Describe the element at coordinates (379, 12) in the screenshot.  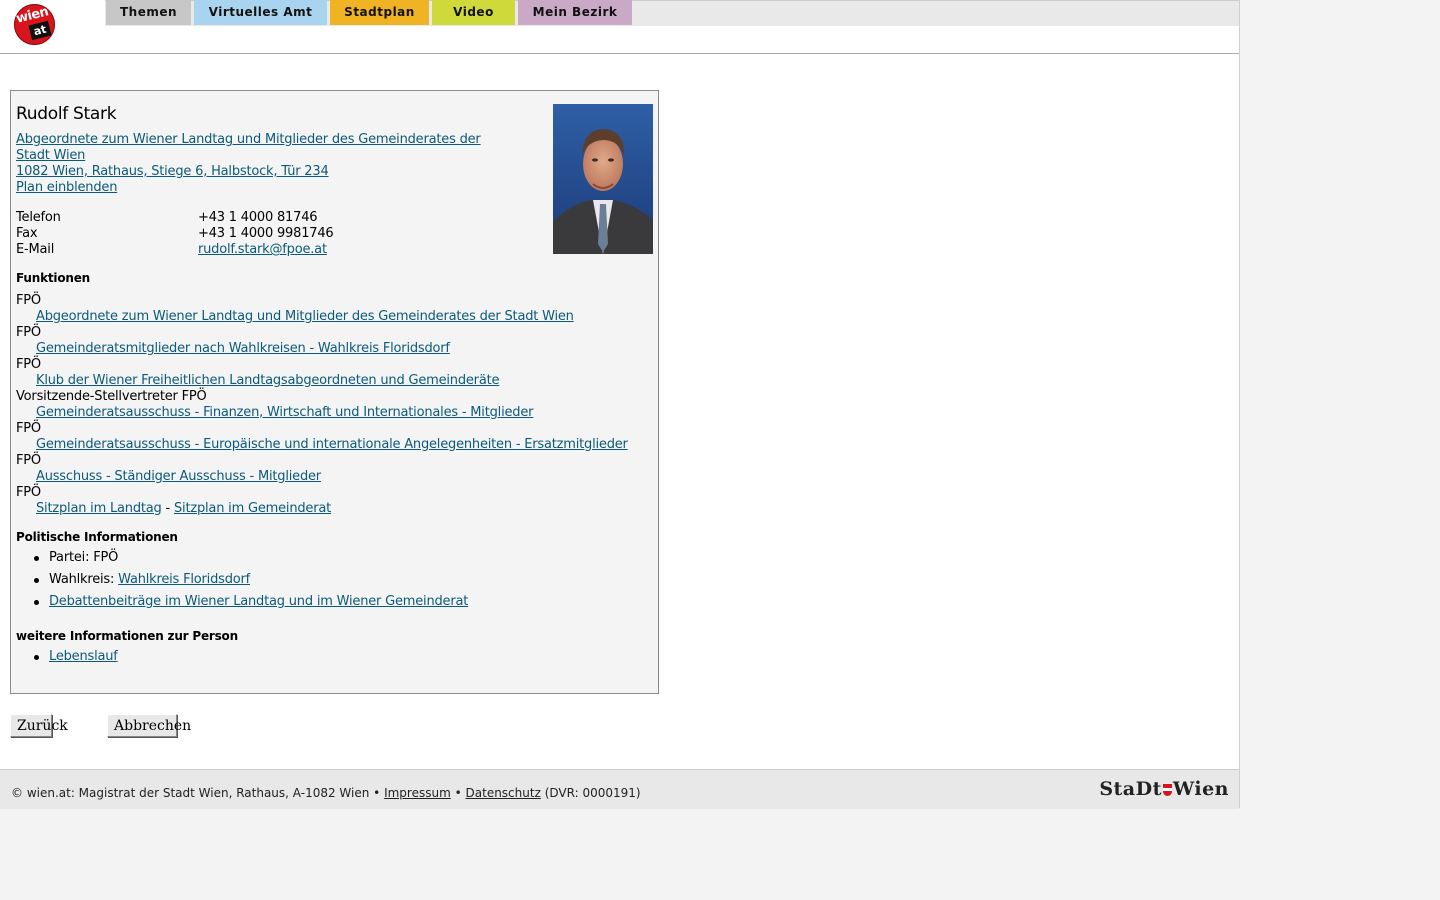
I see `nav-tab-stadtplan: Stadtplan` at that location.